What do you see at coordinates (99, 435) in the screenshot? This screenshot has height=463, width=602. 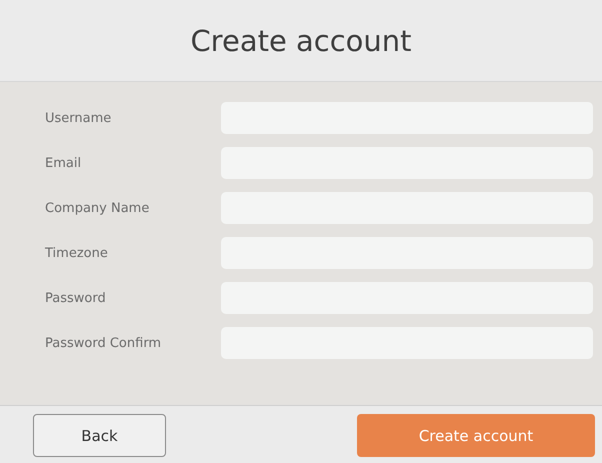 I see `back-button: Back` at bounding box center [99, 435].